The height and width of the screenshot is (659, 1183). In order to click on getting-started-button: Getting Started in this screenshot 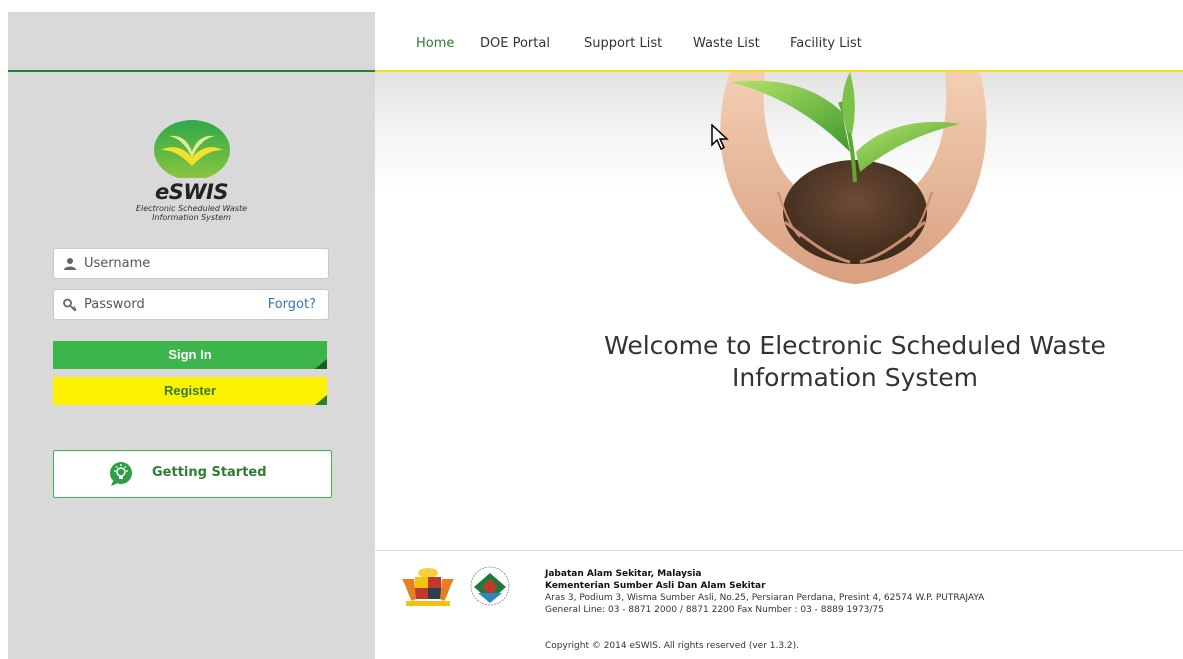, I will do `click(192, 474)`.